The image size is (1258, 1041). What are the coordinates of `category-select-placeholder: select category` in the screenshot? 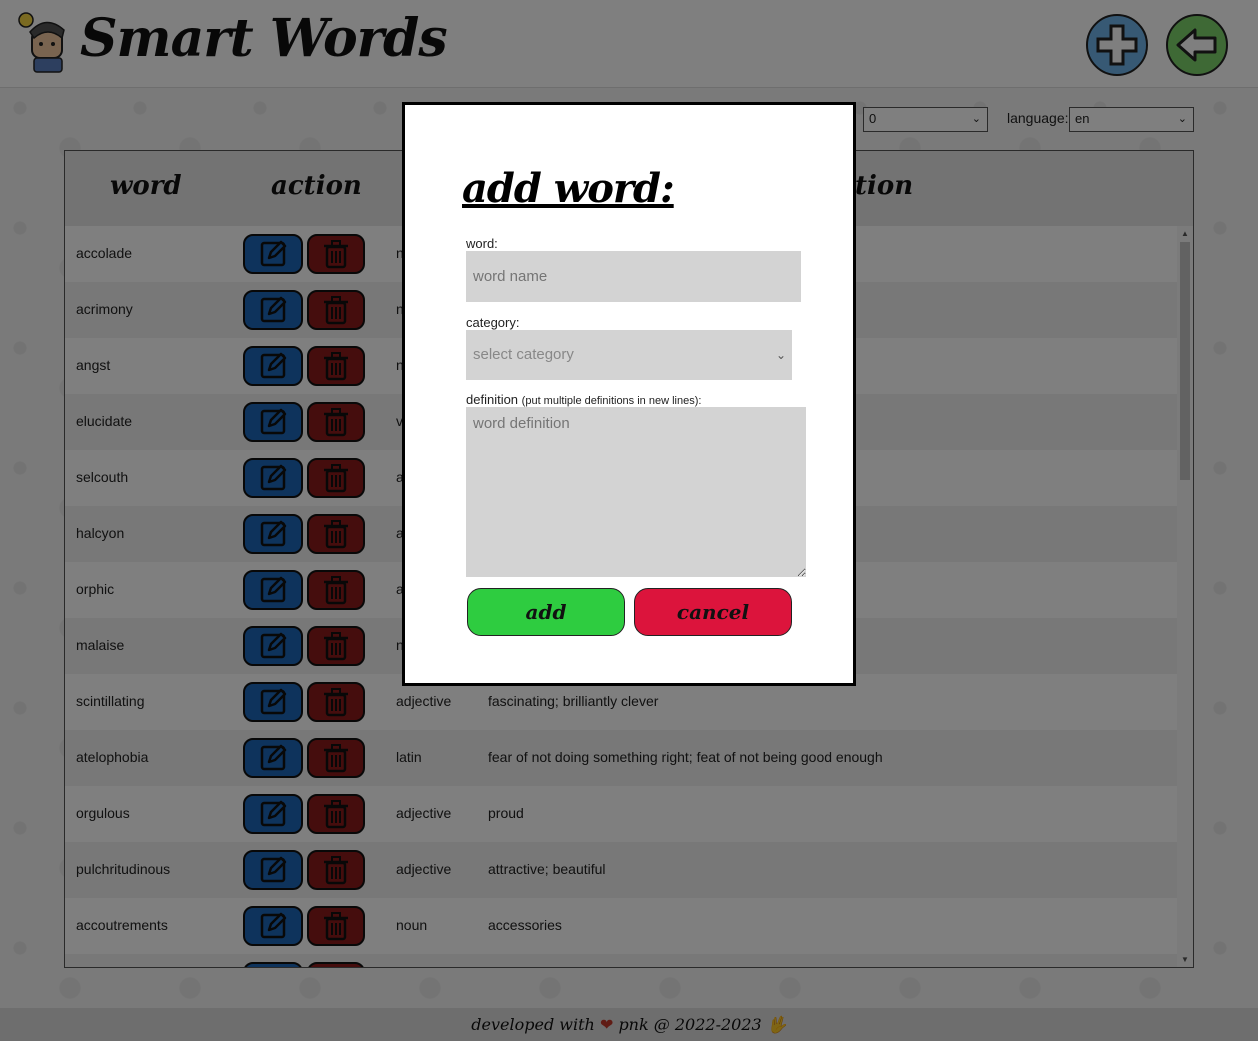 It's located at (523, 354).